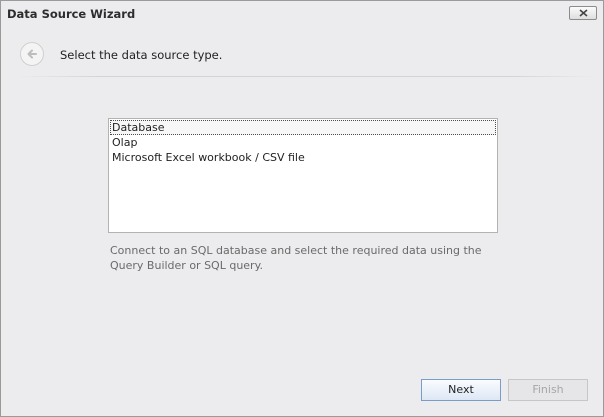 The width and height of the screenshot is (604, 417). I want to click on next-button: Next, so click(461, 390).